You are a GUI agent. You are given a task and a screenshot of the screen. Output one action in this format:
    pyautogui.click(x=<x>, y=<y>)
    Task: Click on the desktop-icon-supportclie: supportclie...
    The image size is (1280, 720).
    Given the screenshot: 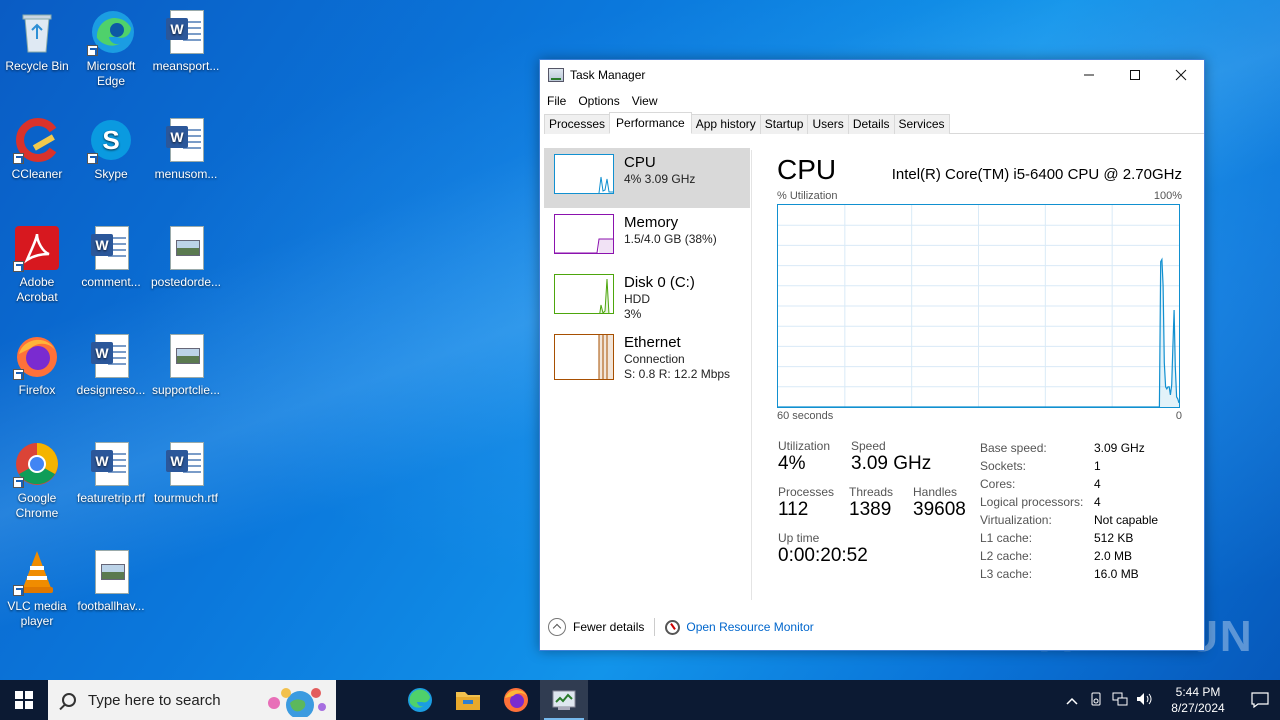 What is the action you would take?
    pyautogui.click(x=186, y=365)
    